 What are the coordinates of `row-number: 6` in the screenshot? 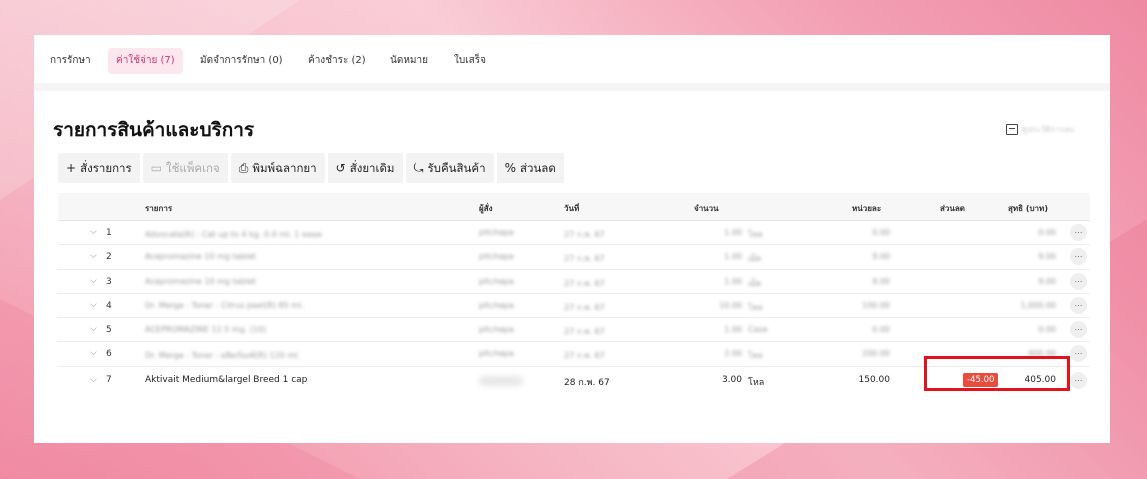 It's located at (109, 354).